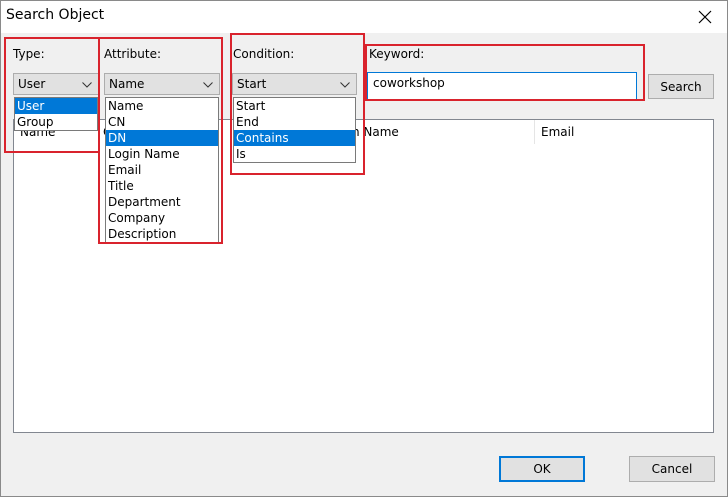  What do you see at coordinates (364, 16) in the screenshot?
I see `title-bar: Search Object` at bounding box center [364, 16].